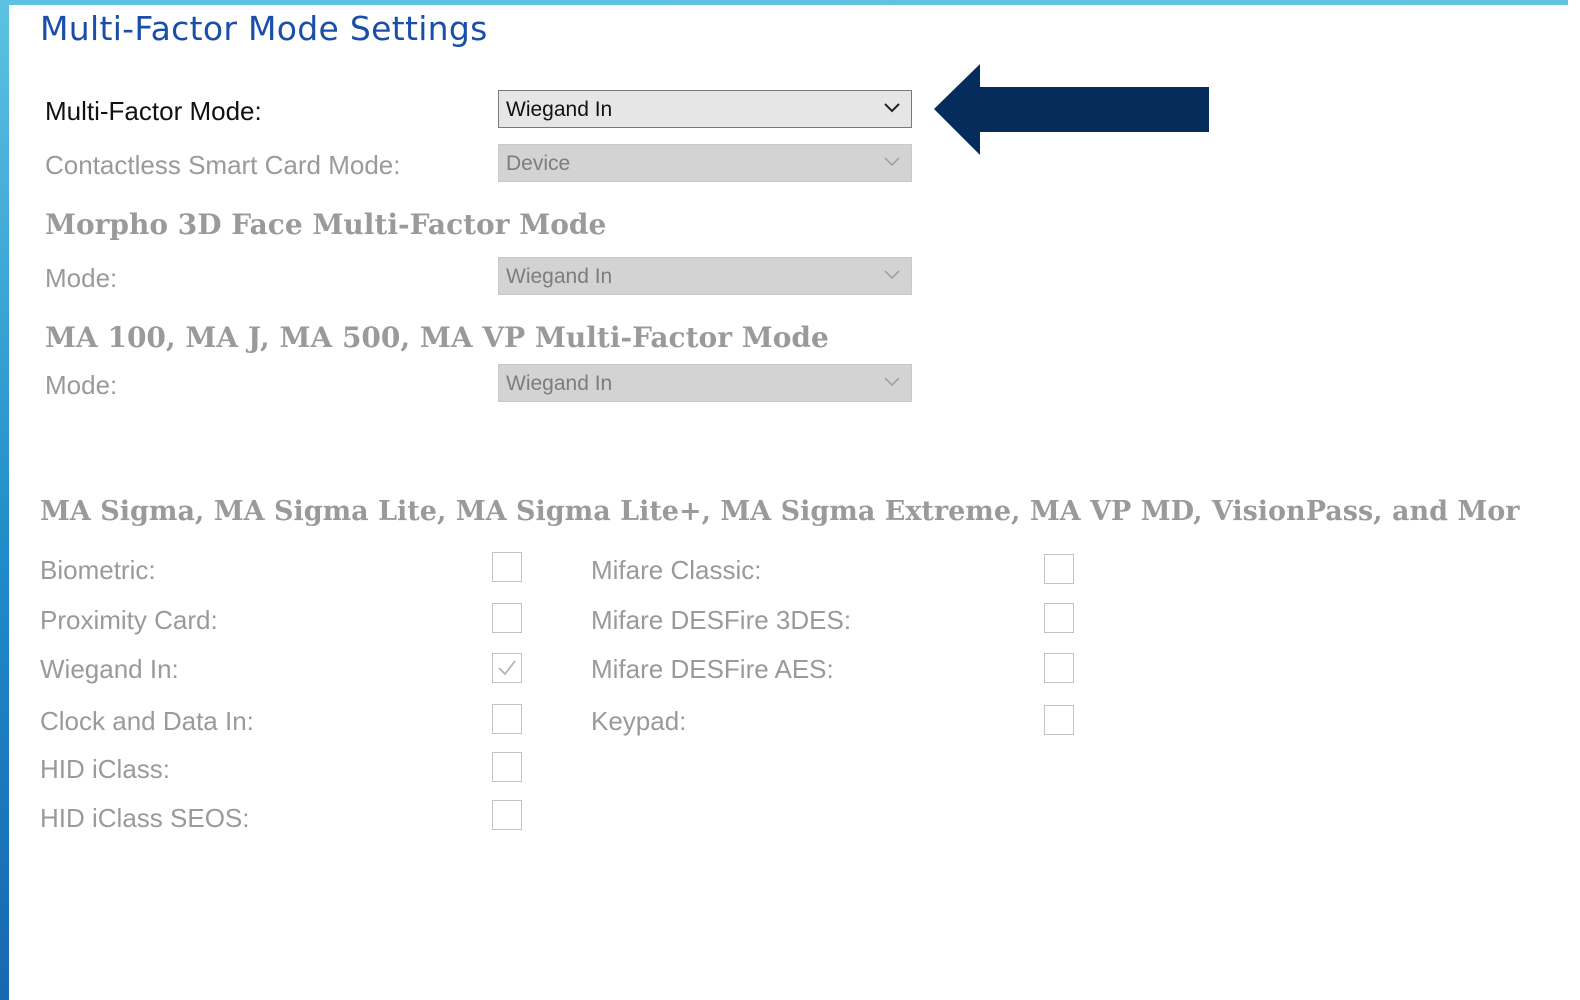  I want to click on morpho-3d-mode-label: Mode:, so click(81, 278).